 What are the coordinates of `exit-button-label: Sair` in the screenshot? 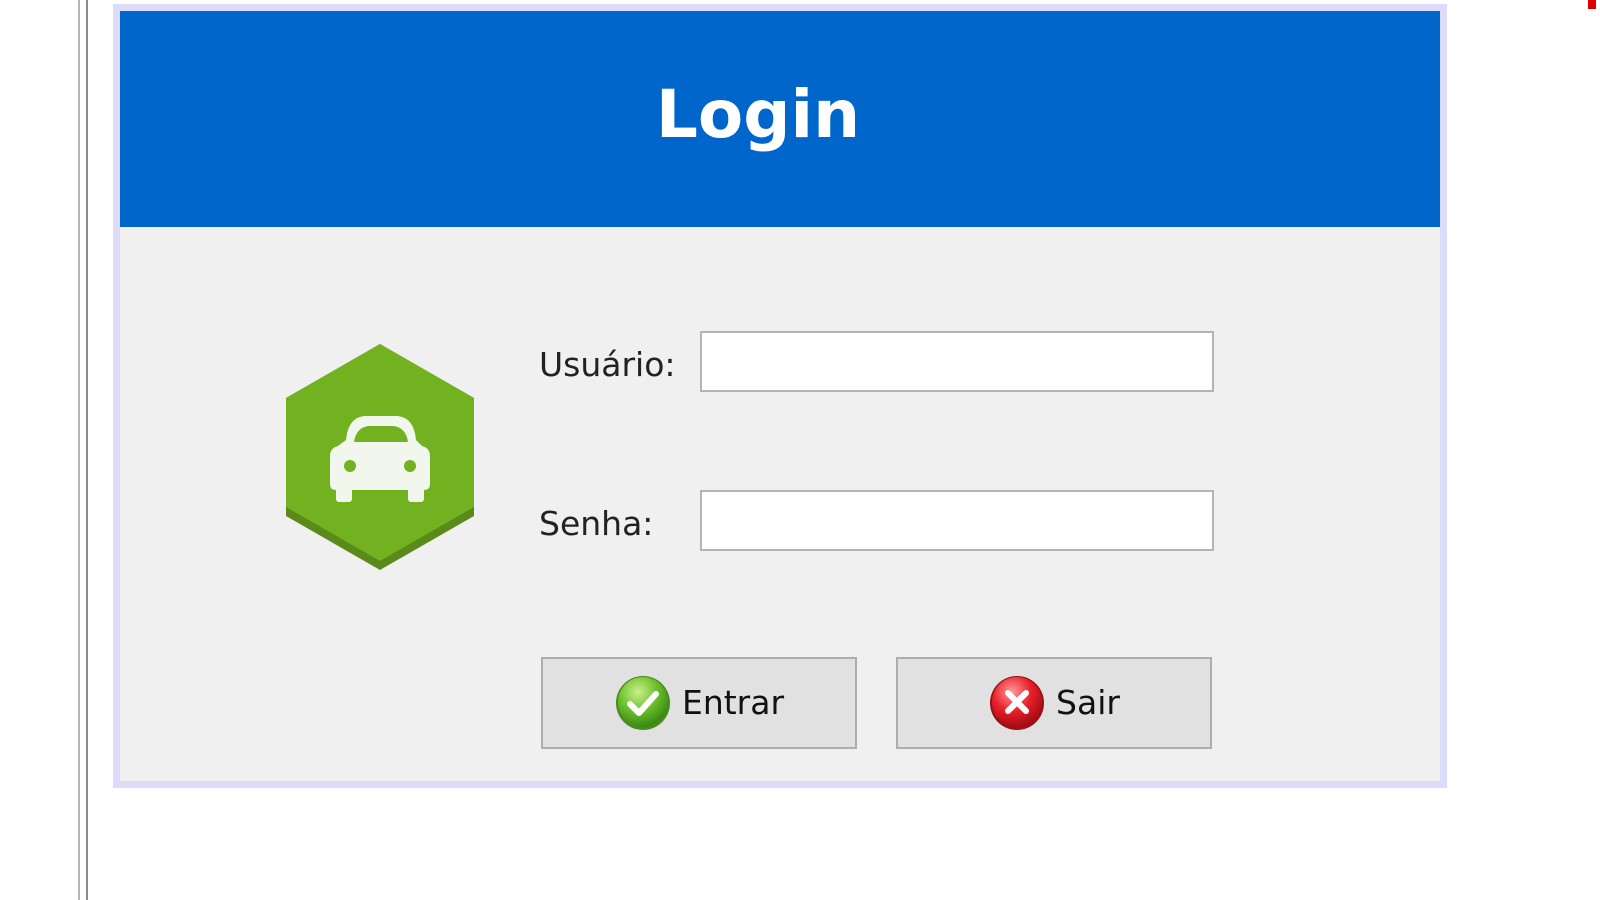 It's located at (1088, 702).